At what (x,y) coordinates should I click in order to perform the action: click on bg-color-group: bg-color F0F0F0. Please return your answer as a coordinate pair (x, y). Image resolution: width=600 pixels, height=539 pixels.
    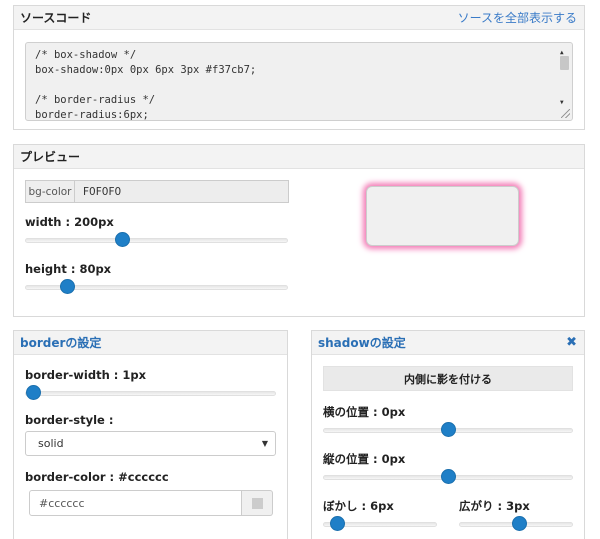
    Looking at the image, I should click on (157, 191).